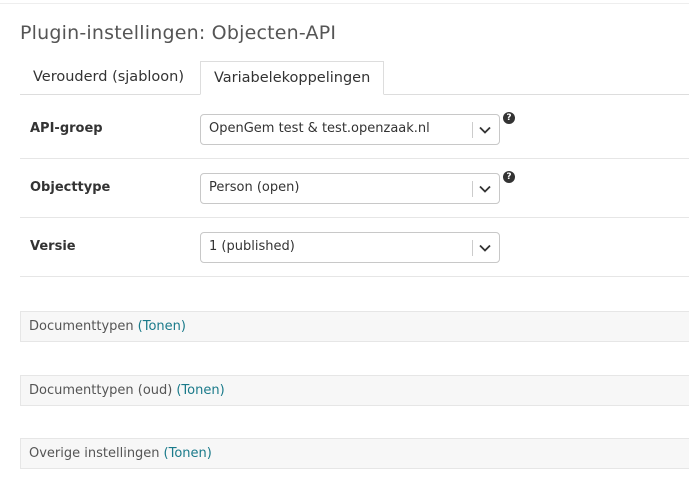 The image size is (689, 491). Describe the element at coordinates (350, 188) in the screenshot. I see `objecttype-select: Person (open)` at that location.